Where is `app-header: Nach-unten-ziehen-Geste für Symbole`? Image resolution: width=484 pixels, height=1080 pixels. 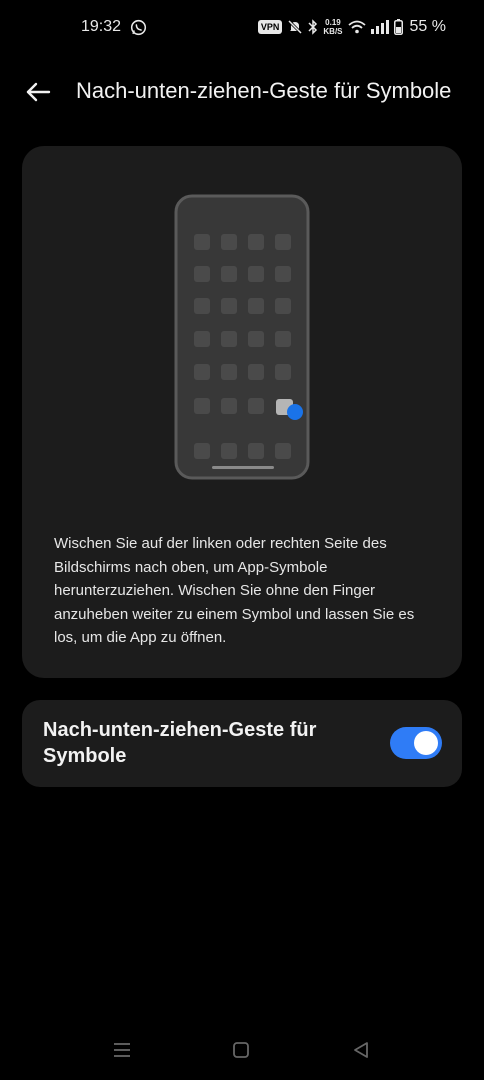 app-header: Nach-unten-ziehen-Geste für Symbole is located at coordinates (242, 92).